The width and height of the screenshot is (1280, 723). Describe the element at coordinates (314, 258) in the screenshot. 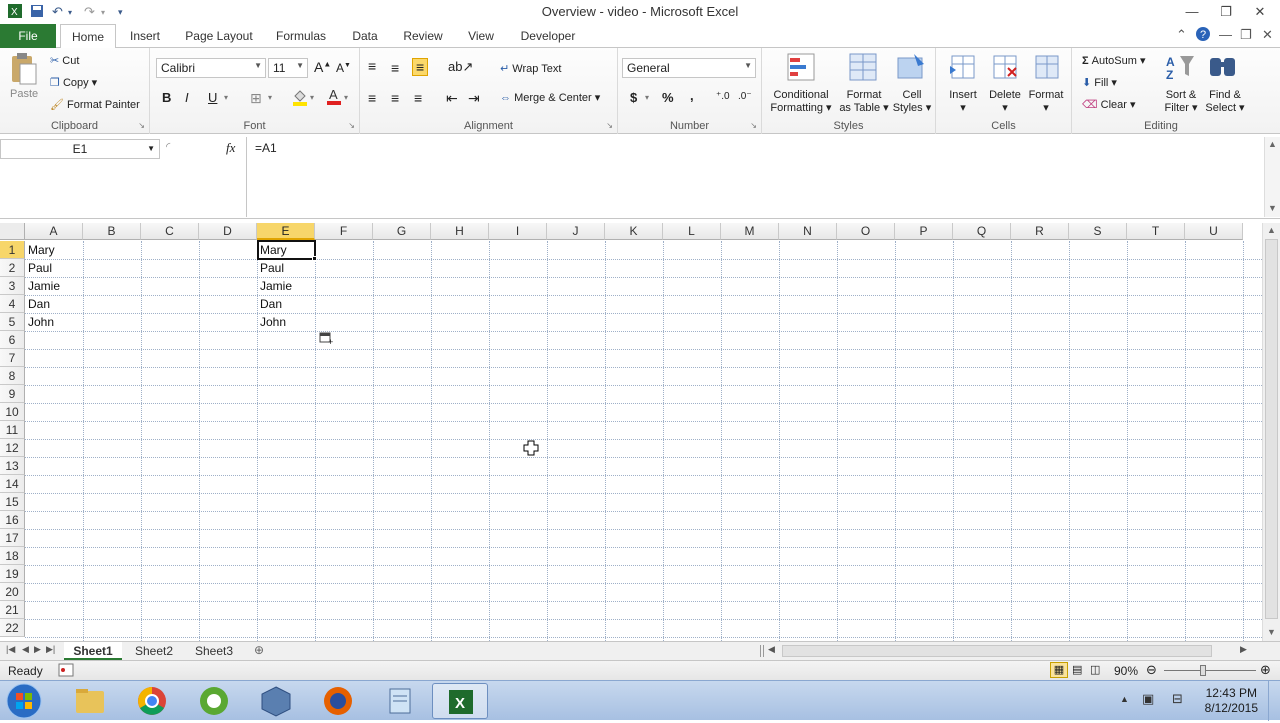

I see `fill-handle` at that location.